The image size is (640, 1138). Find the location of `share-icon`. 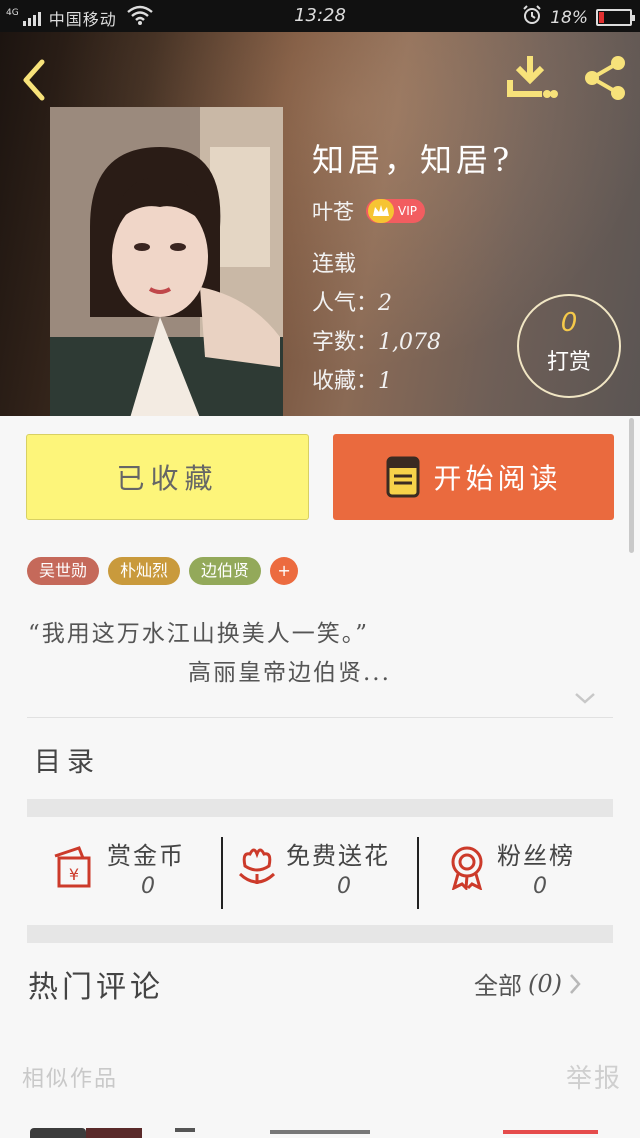

share-icon is located at coordinates (605, 78).